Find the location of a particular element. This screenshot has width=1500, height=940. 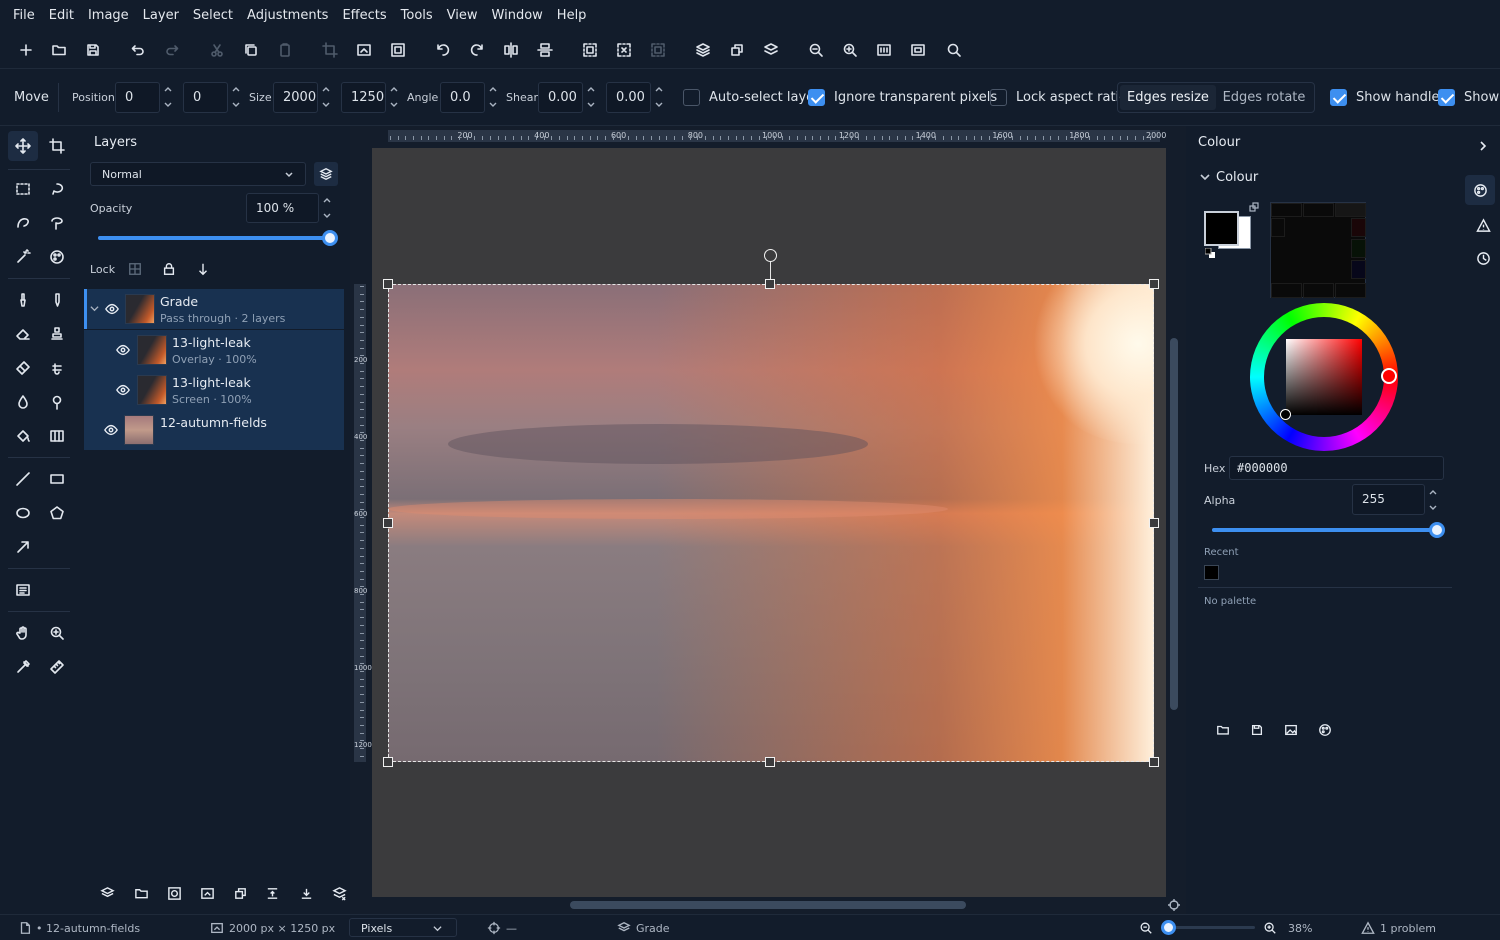

deselect-icon is located at coordinates (624, 50).